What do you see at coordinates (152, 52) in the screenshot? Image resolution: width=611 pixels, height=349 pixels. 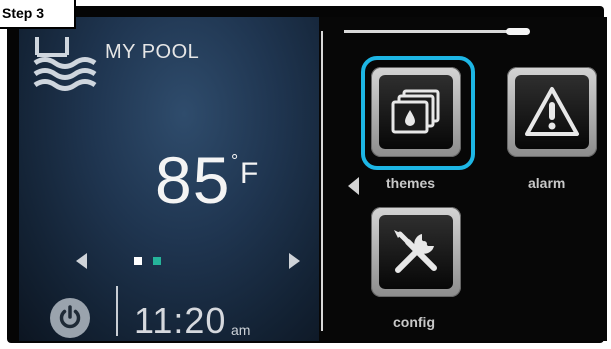 I see `pool-title: MY POOL` at bounding box center [152, 52].